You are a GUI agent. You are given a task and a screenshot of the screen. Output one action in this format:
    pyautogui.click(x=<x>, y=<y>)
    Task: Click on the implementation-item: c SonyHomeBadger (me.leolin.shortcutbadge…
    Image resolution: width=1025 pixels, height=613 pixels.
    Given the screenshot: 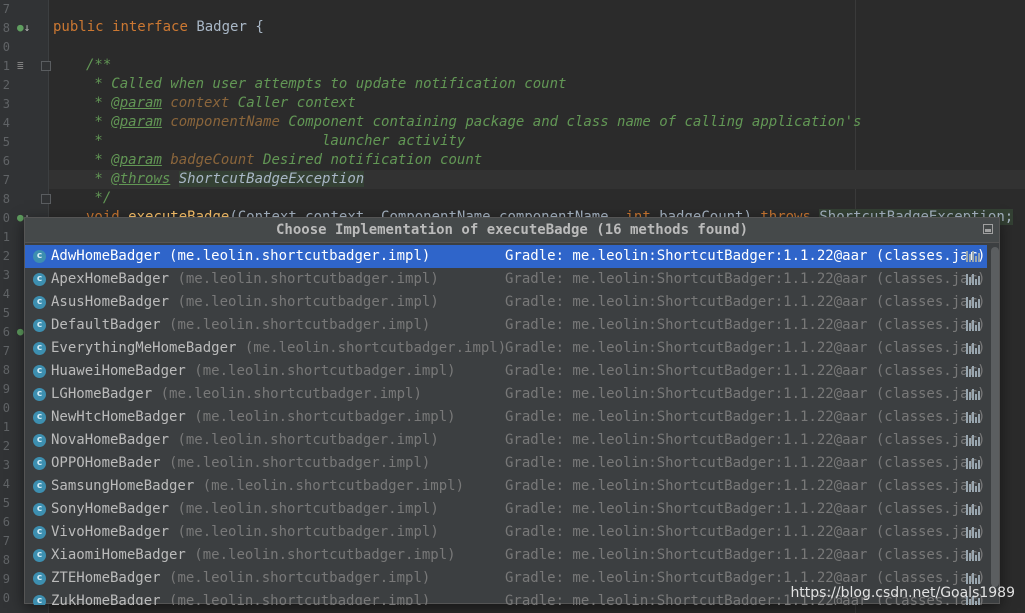 What is the action you would take?
    pyautogui.click(x=506, y=509)
    